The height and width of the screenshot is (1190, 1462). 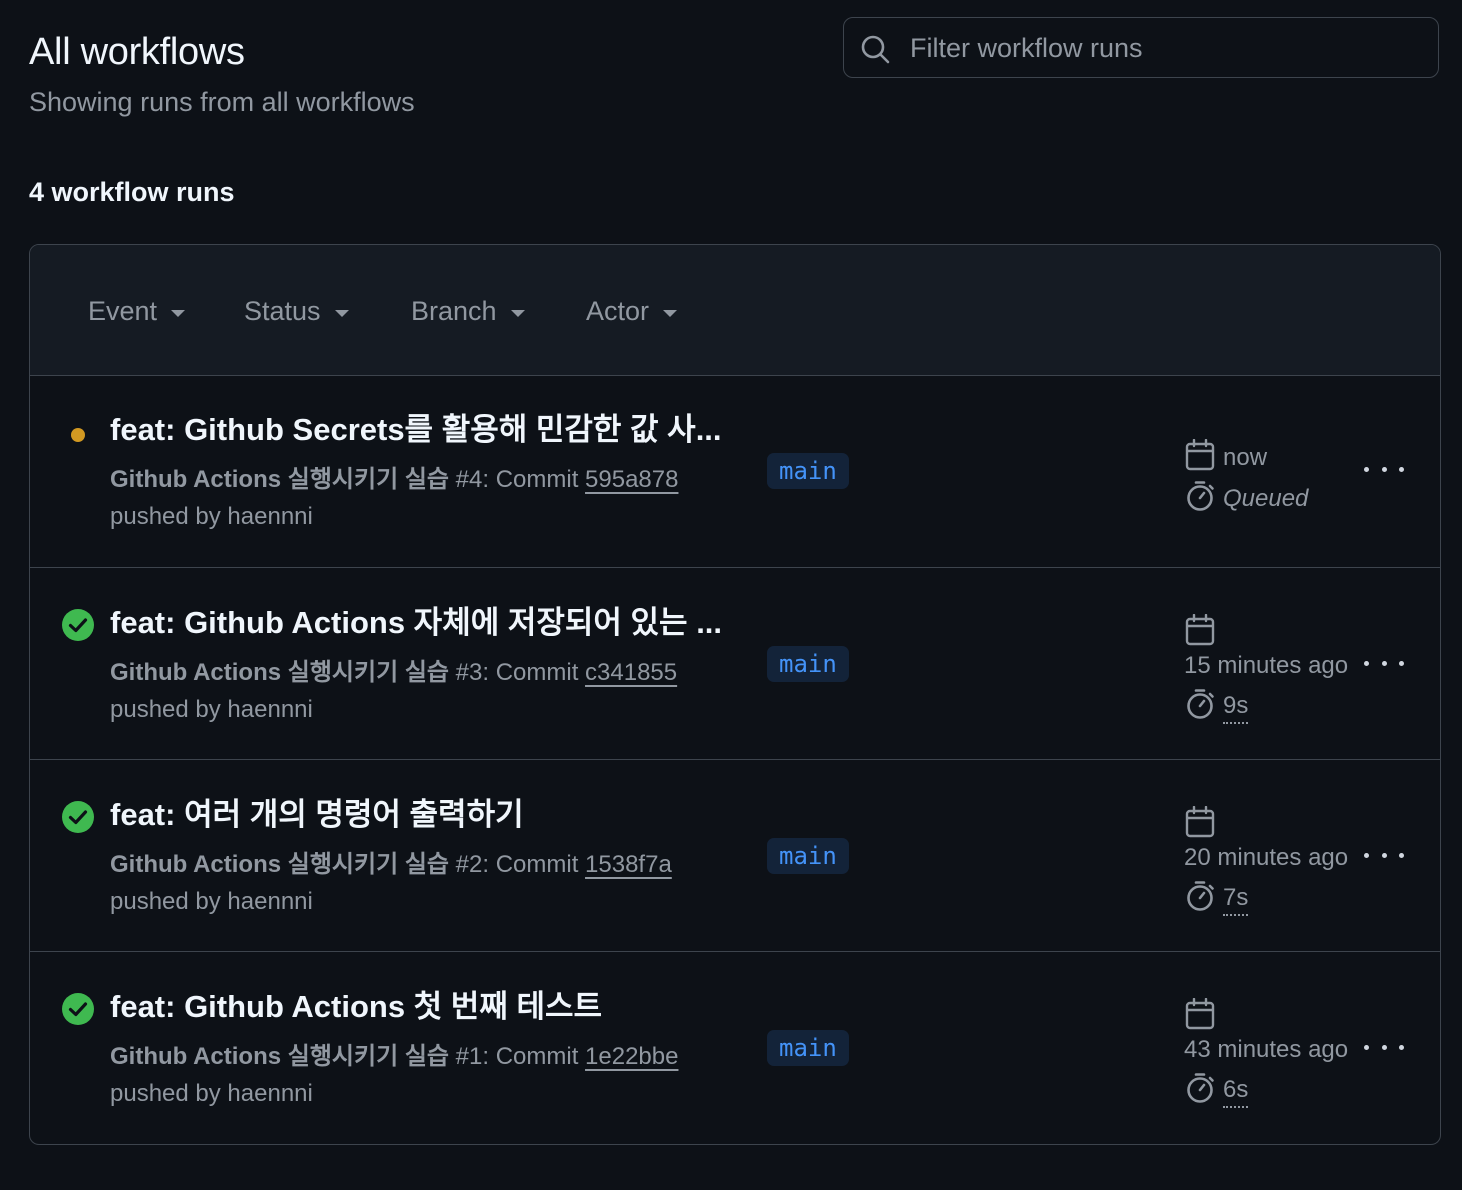 I want to click on queued-status-icon, so click(x=78, y=435).